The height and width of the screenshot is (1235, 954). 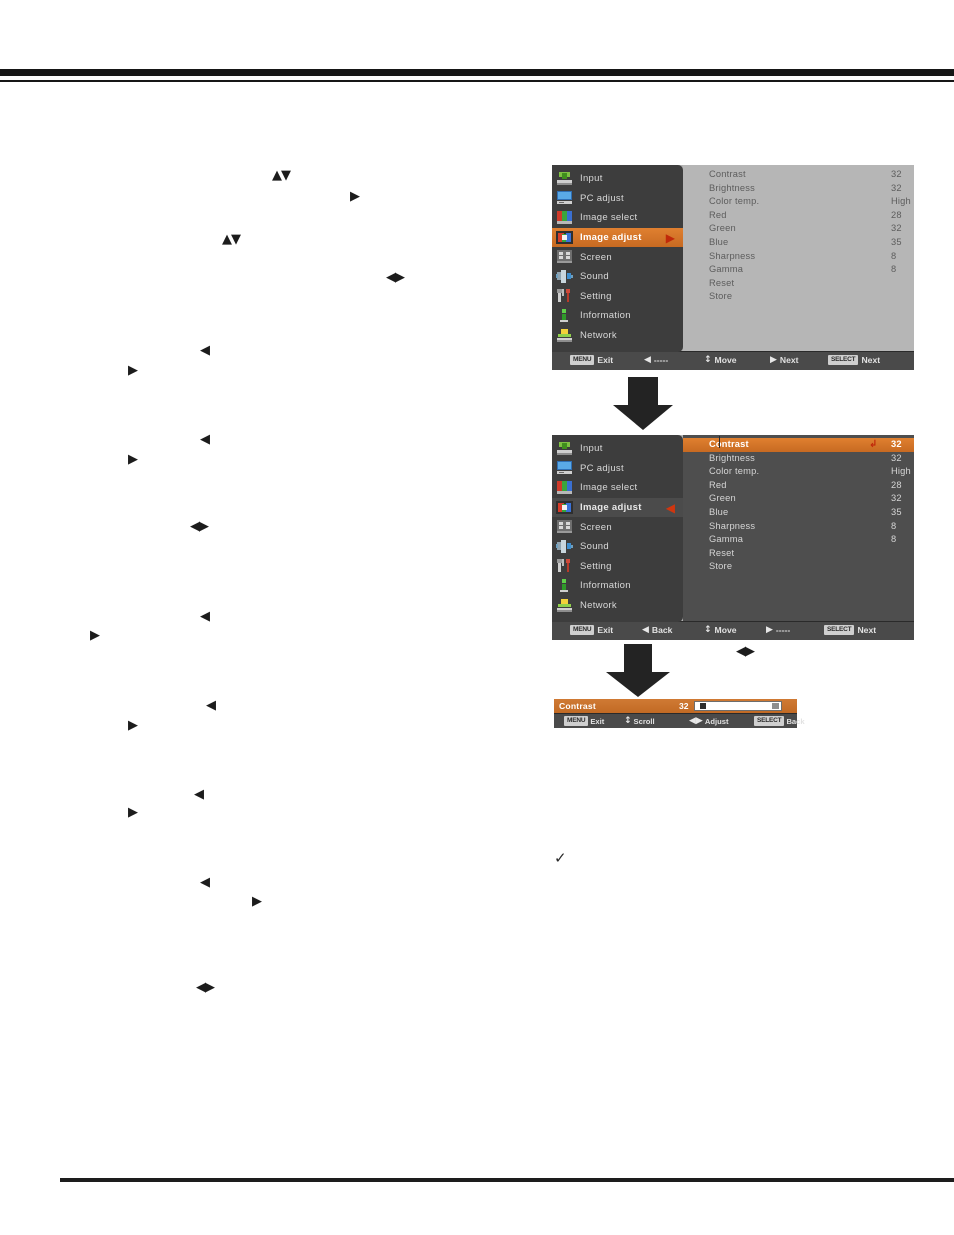 What do you see at coordinates (732, 187) in the screenshot?
I see `osd-value-label: Brightness` at bounding box center [732, 187].